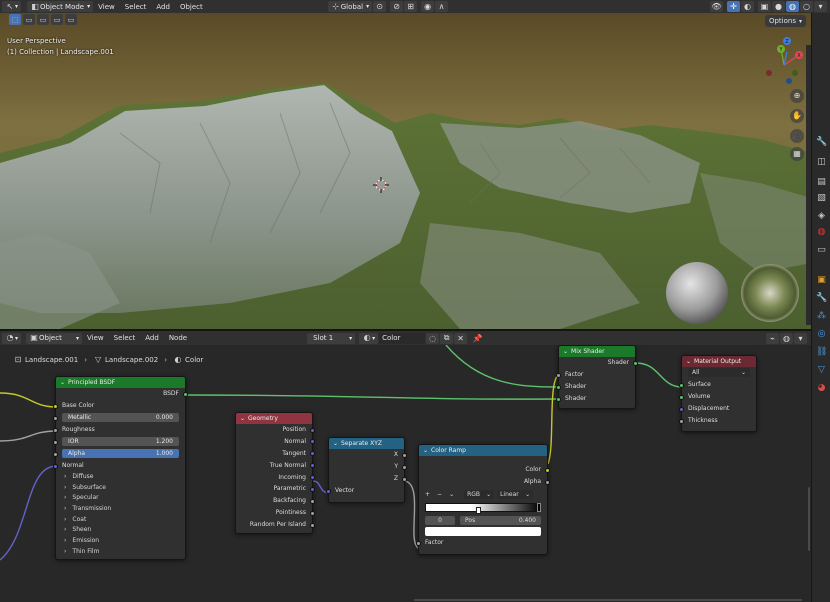  Describe the element at coordinates (483, 531) in the screenshot. I see `stop-color-swatch` at that location.